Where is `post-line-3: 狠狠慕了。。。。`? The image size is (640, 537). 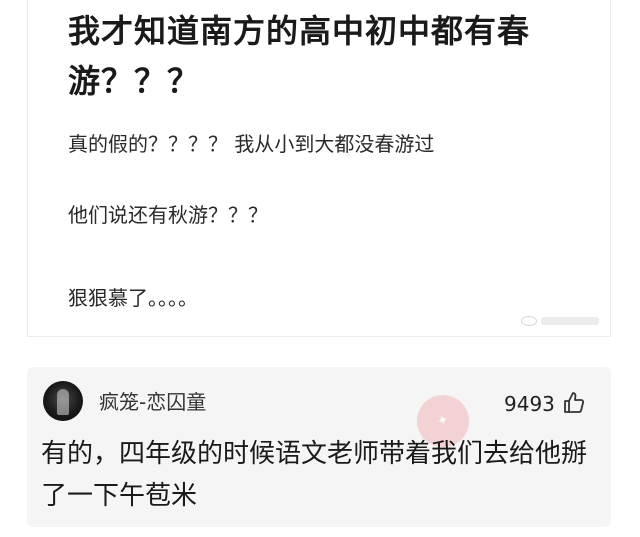 post-line-3: 狠狠慕了。。。。 is located at coordinates (133, 298).